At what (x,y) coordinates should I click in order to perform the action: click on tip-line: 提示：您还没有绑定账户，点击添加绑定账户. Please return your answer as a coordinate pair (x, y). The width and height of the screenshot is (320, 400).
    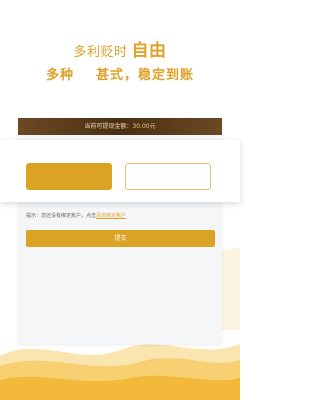
    Looking at the image, I should click on (121, 215).